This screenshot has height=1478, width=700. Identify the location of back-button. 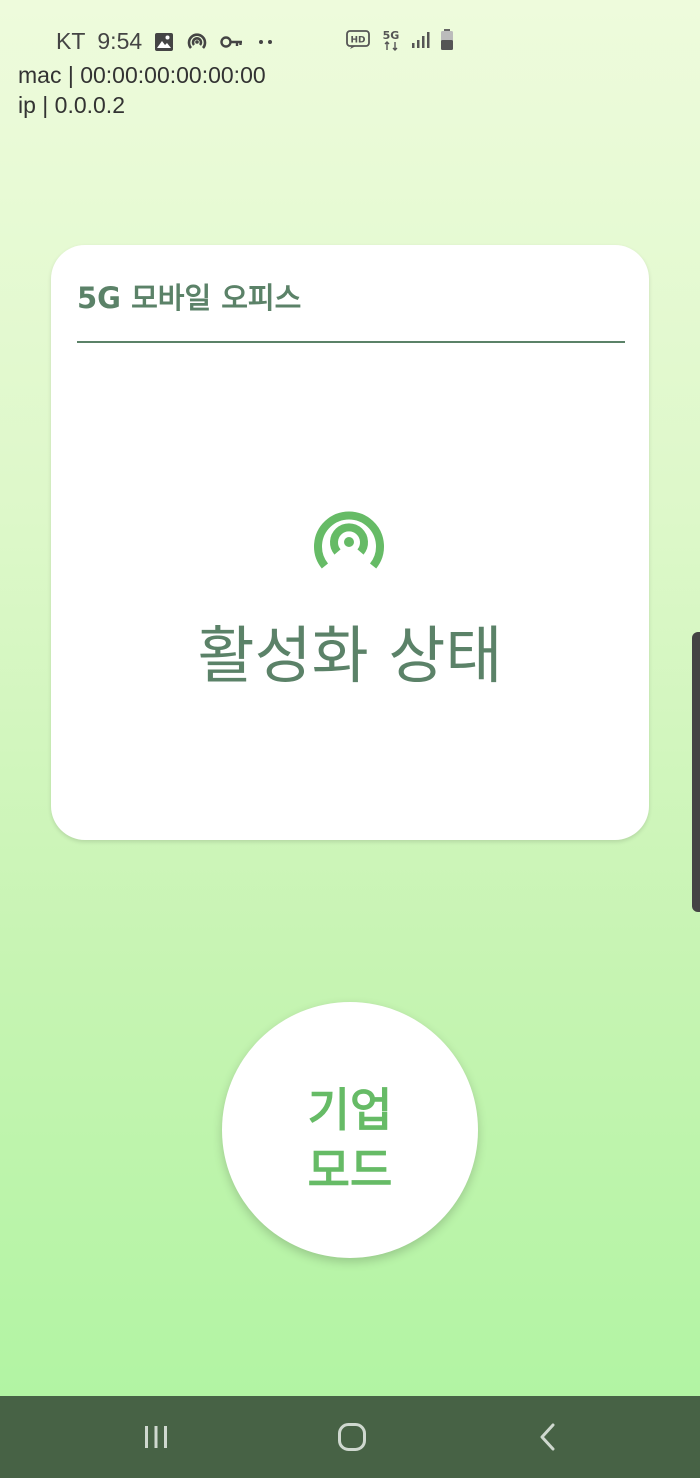
(548, 1437).